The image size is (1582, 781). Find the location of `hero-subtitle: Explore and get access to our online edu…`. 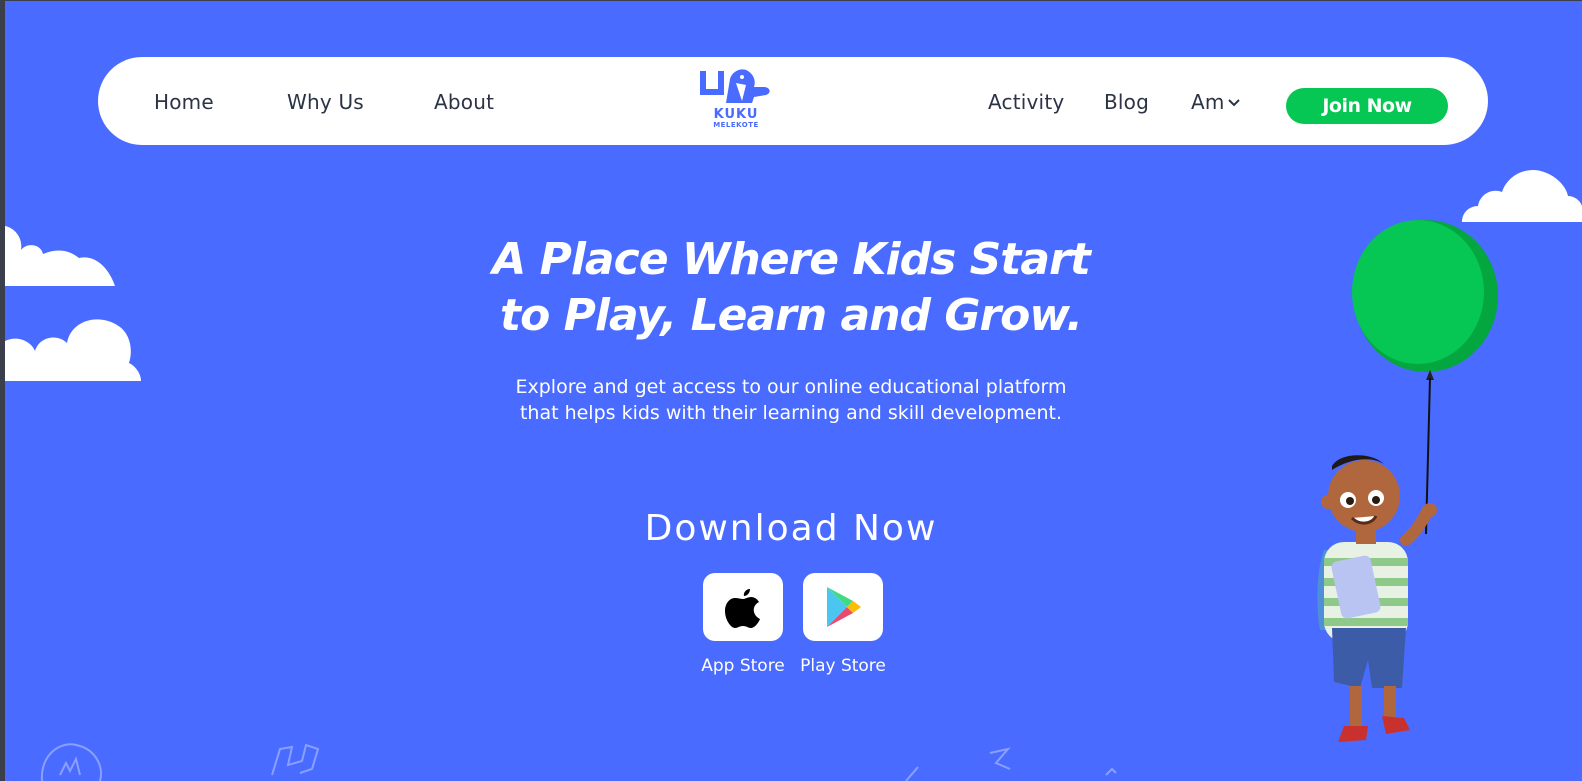

hero-subtitle: Explore and get access to our online edu… is located at coordinates (791, 400).